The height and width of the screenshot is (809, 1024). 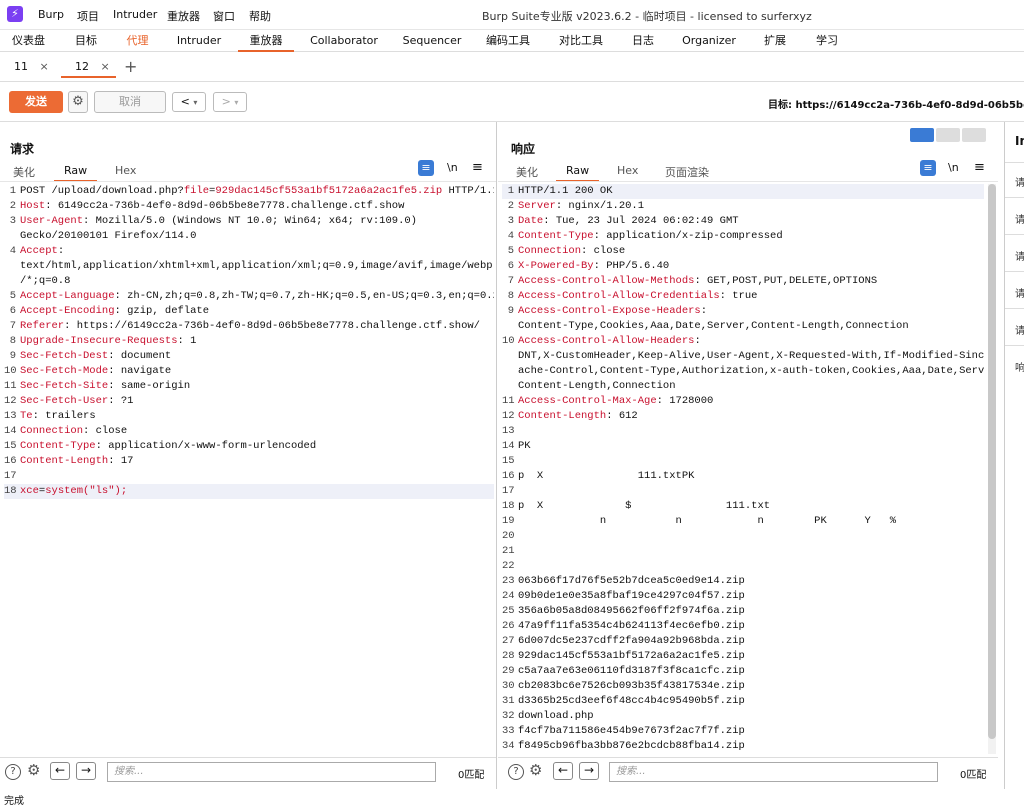 I want to click on tab-target: 目标, so click(x=86, y=41).